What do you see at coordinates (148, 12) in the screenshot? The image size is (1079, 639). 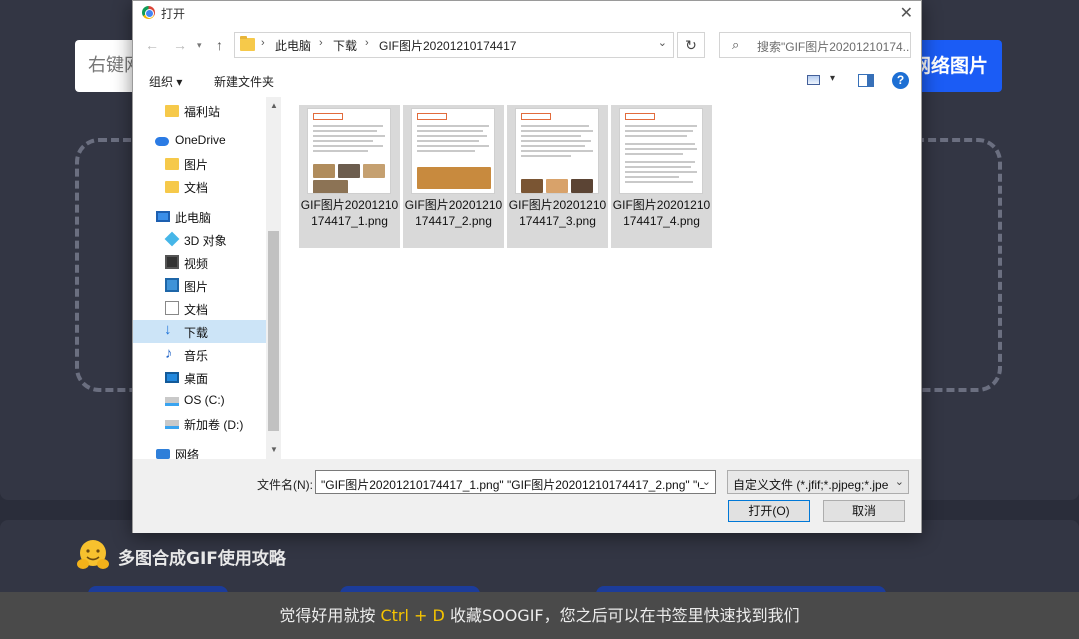 I see `chrome-icon` at bounding box center [148, 12].